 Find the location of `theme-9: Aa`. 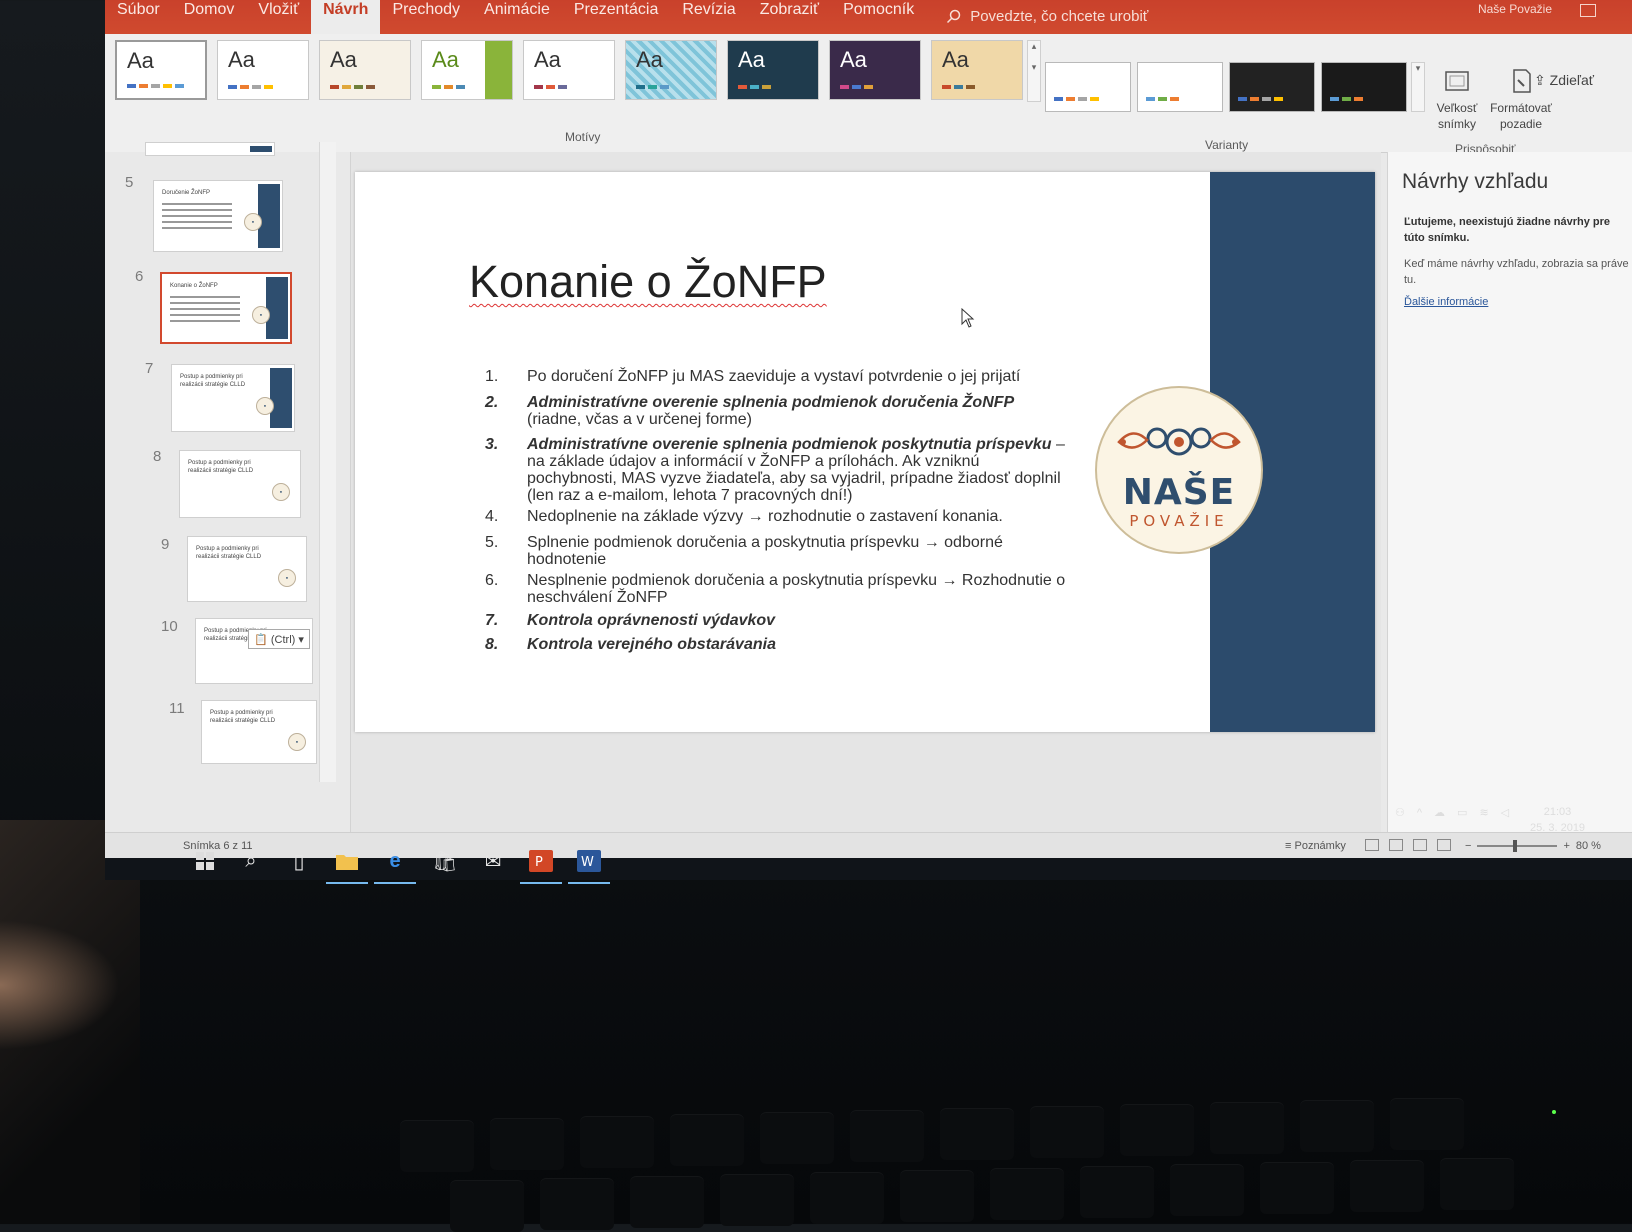

theme-9: Aa is located at coordinates (977, 70).